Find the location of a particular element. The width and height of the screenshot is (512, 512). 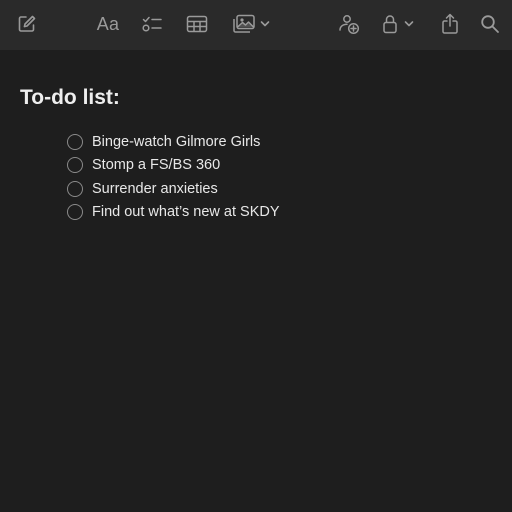

search-icon is located at coordinates (490, 24).